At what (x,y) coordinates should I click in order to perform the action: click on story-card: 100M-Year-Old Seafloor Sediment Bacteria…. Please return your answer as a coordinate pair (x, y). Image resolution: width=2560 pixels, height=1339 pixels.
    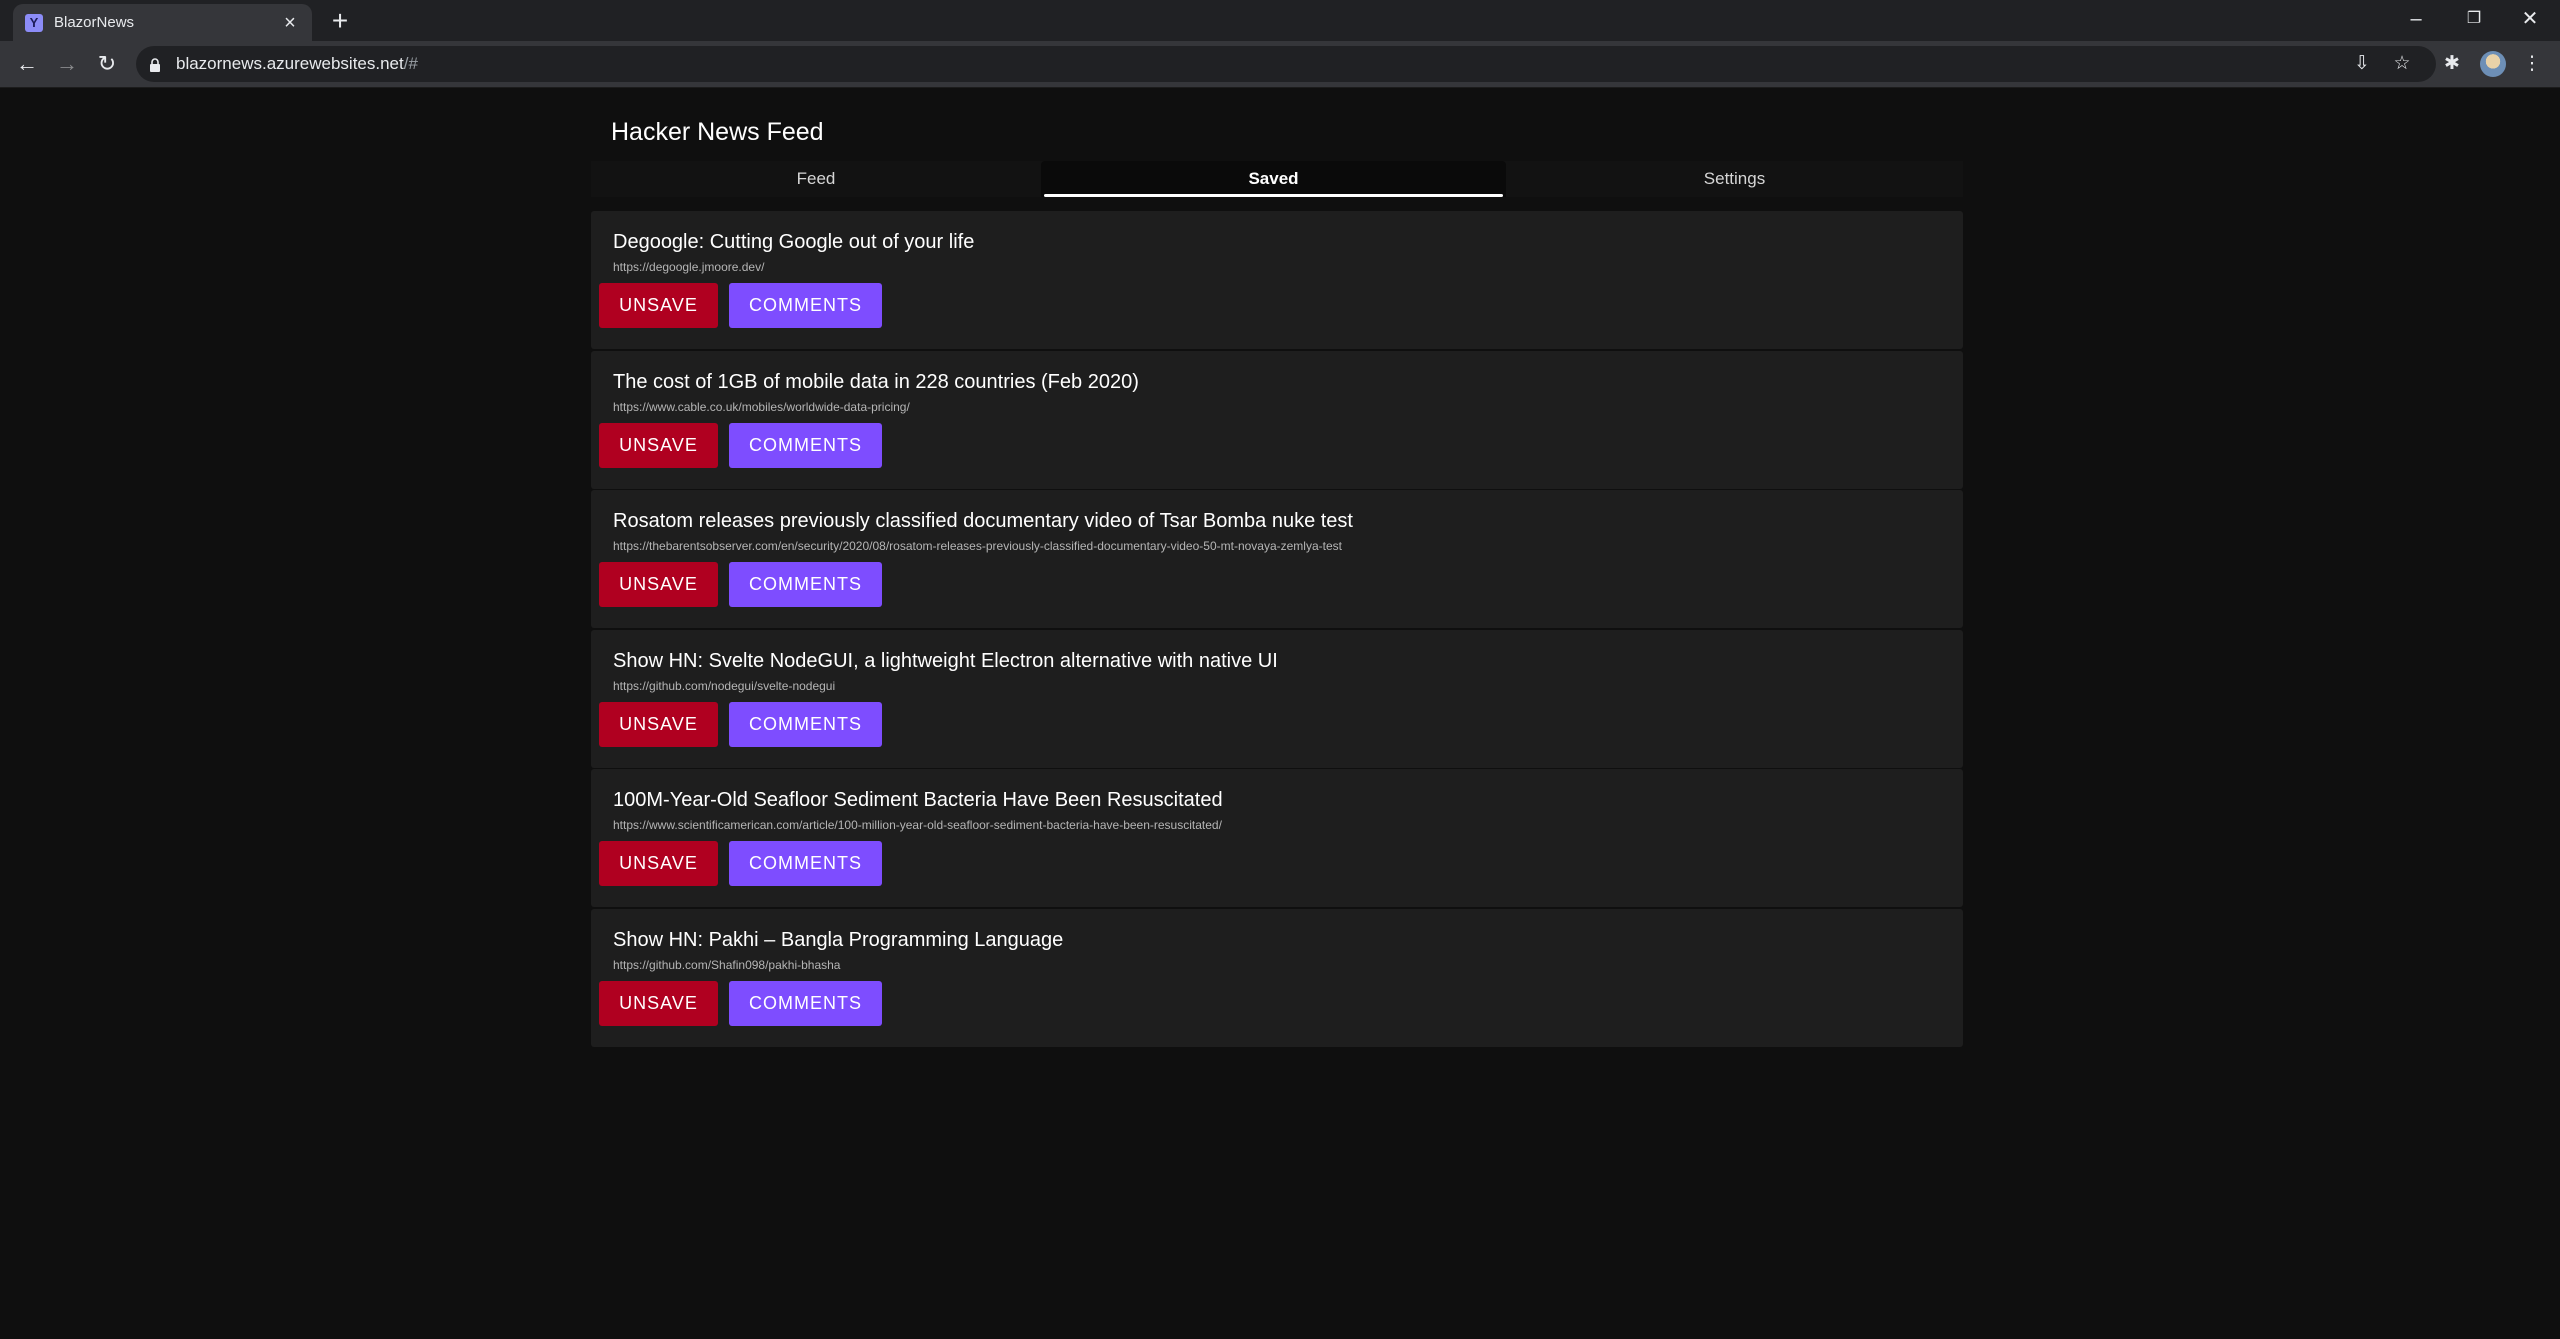
    Looking at the image, I should click on (1277, 838).